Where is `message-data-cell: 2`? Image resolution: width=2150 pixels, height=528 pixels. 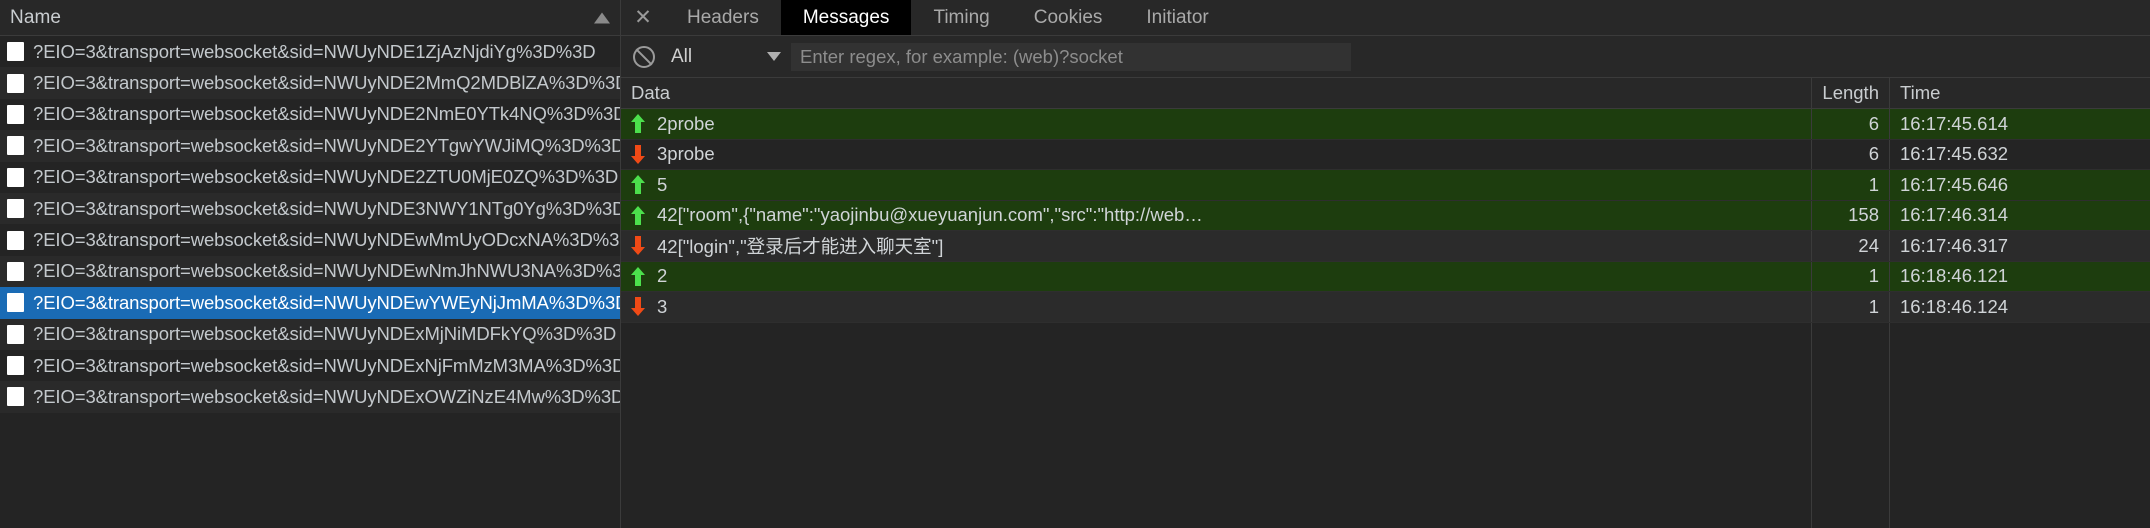 message-data-cell: 2 is located at coordinates (1216, 276).